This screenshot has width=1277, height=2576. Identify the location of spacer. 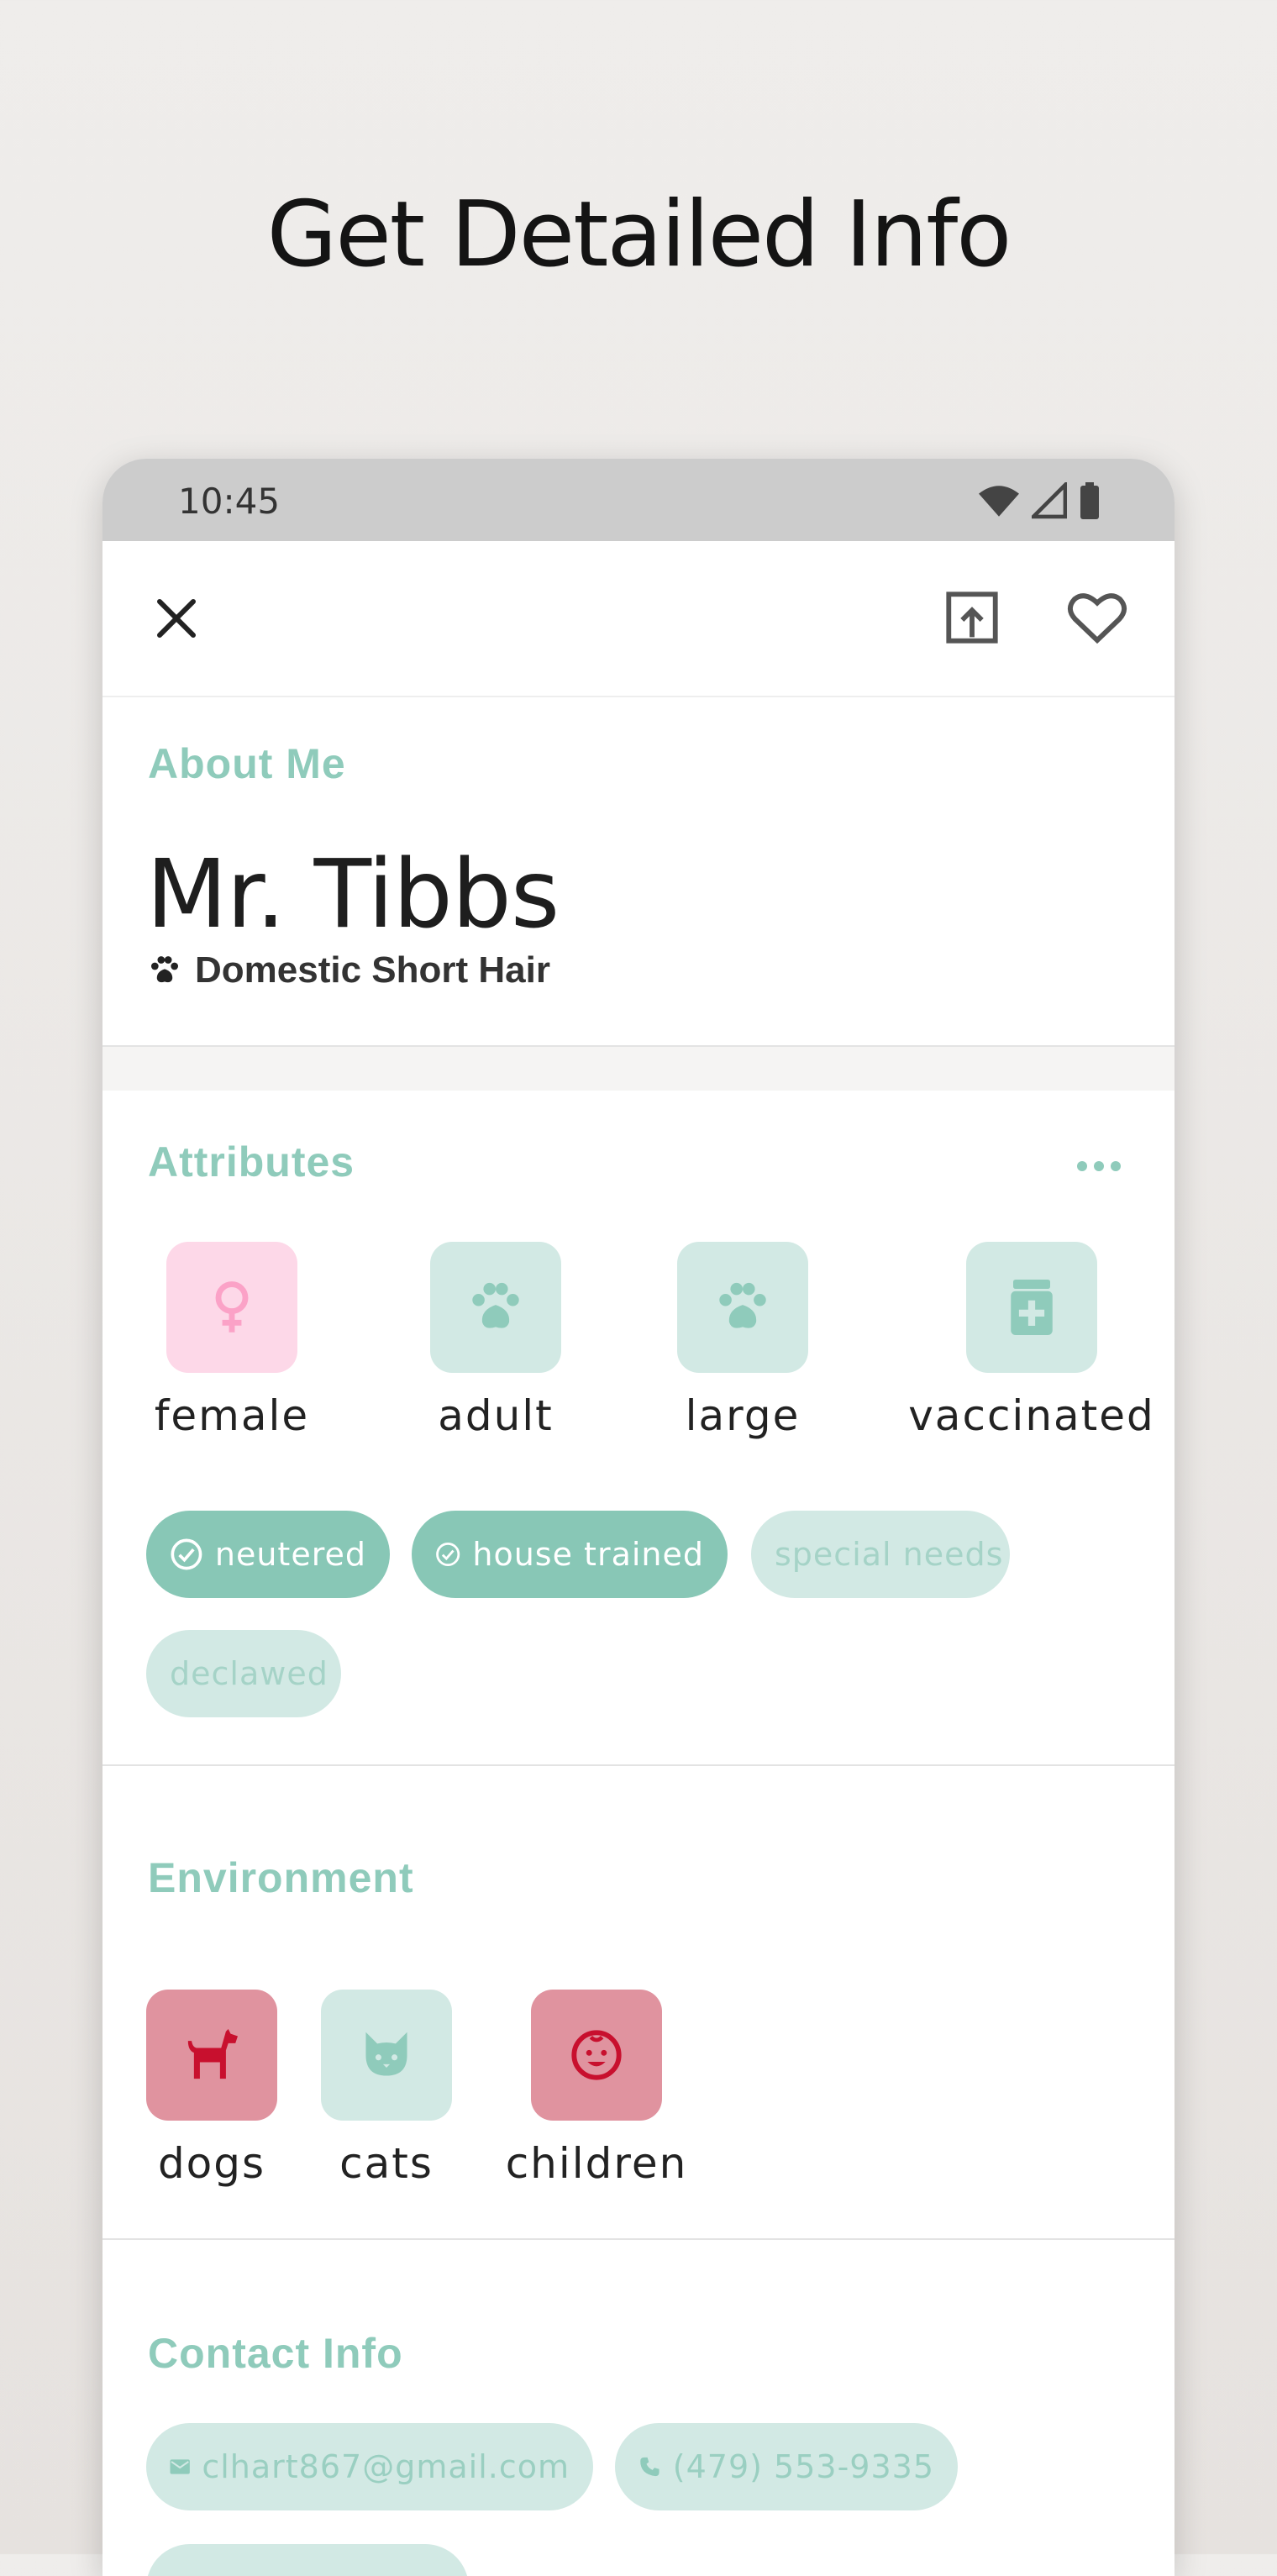
(638, 1069).